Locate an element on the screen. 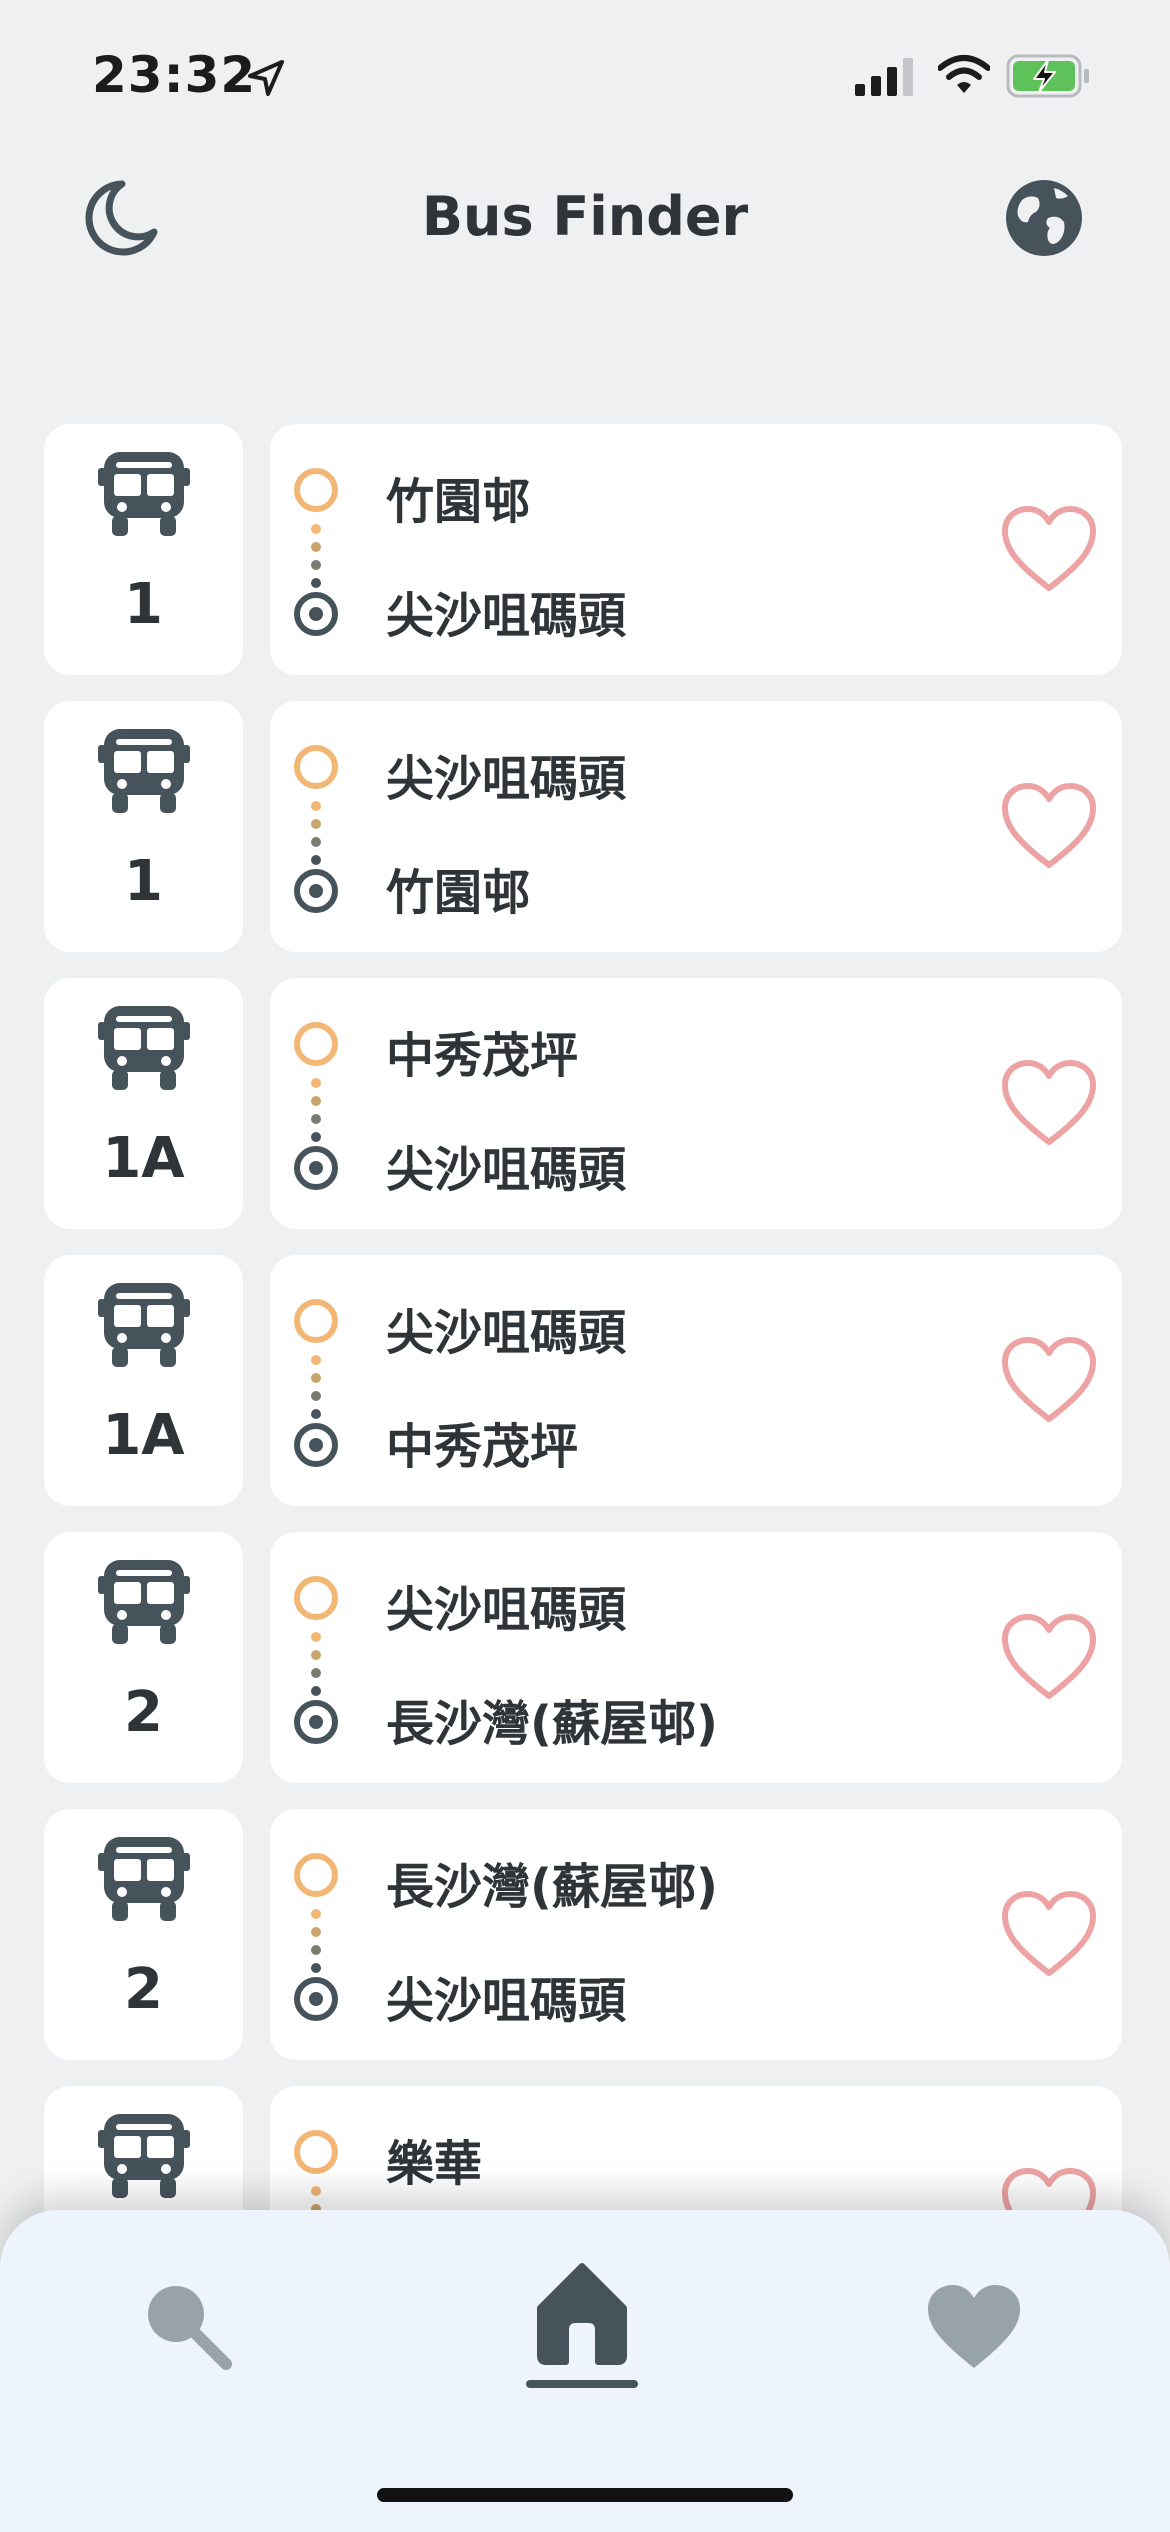 Image resolution: width=1170 pixels, height=2532 pixels. search-icon is located at coordinates (188, 2326).